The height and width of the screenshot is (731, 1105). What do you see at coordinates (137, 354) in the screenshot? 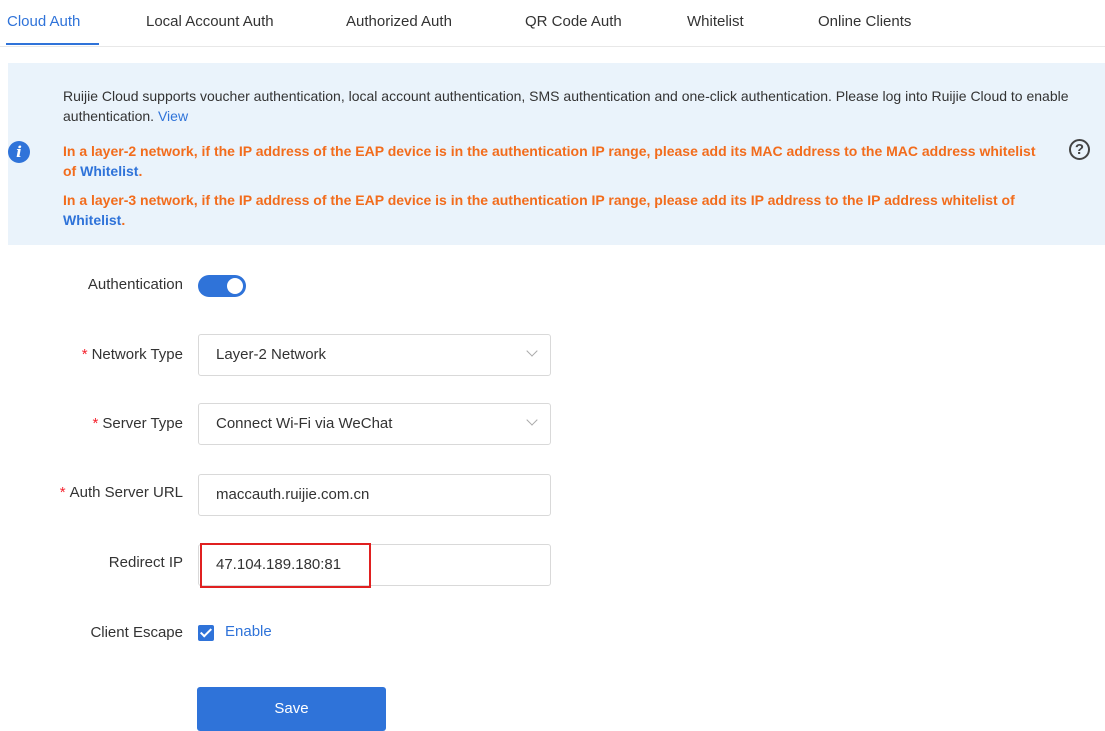
I see `network-type-label-text: Network Type` at bounding box center [137, 354].